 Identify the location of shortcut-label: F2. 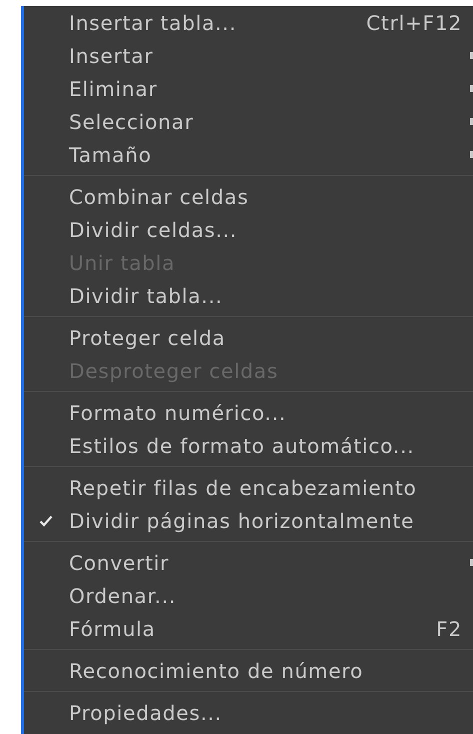
(449, 629).